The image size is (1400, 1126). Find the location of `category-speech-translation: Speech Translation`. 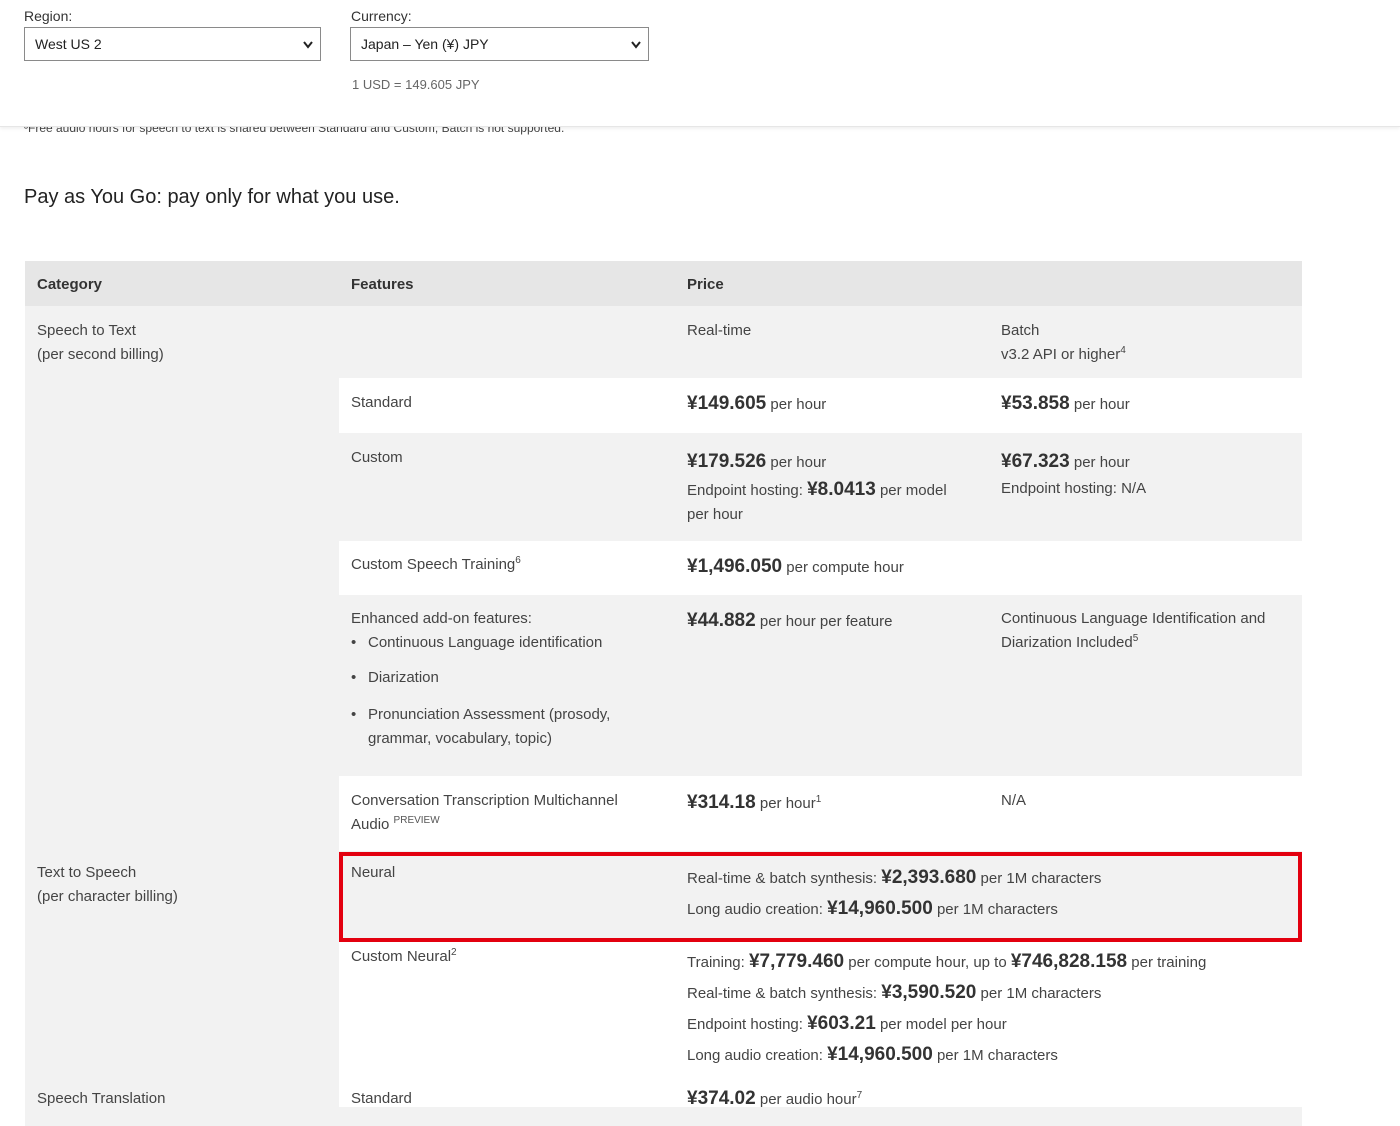

category-speech-translation: Speech Translation is located at coordinates (101, 1098).